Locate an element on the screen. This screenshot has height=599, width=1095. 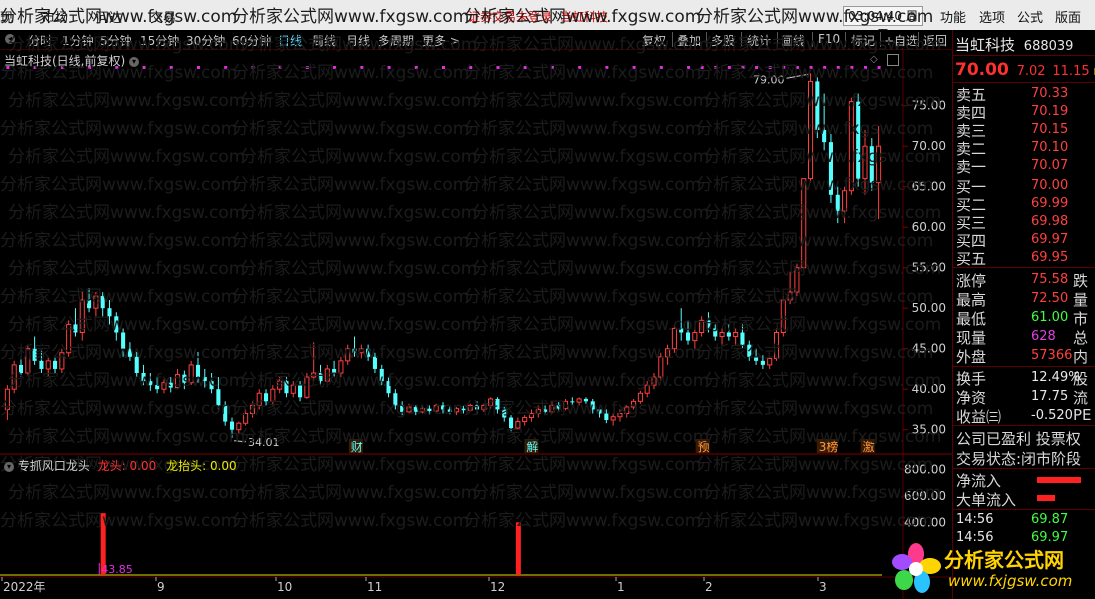
period-5min: 5分钟 is located at coordinates (116, 40).